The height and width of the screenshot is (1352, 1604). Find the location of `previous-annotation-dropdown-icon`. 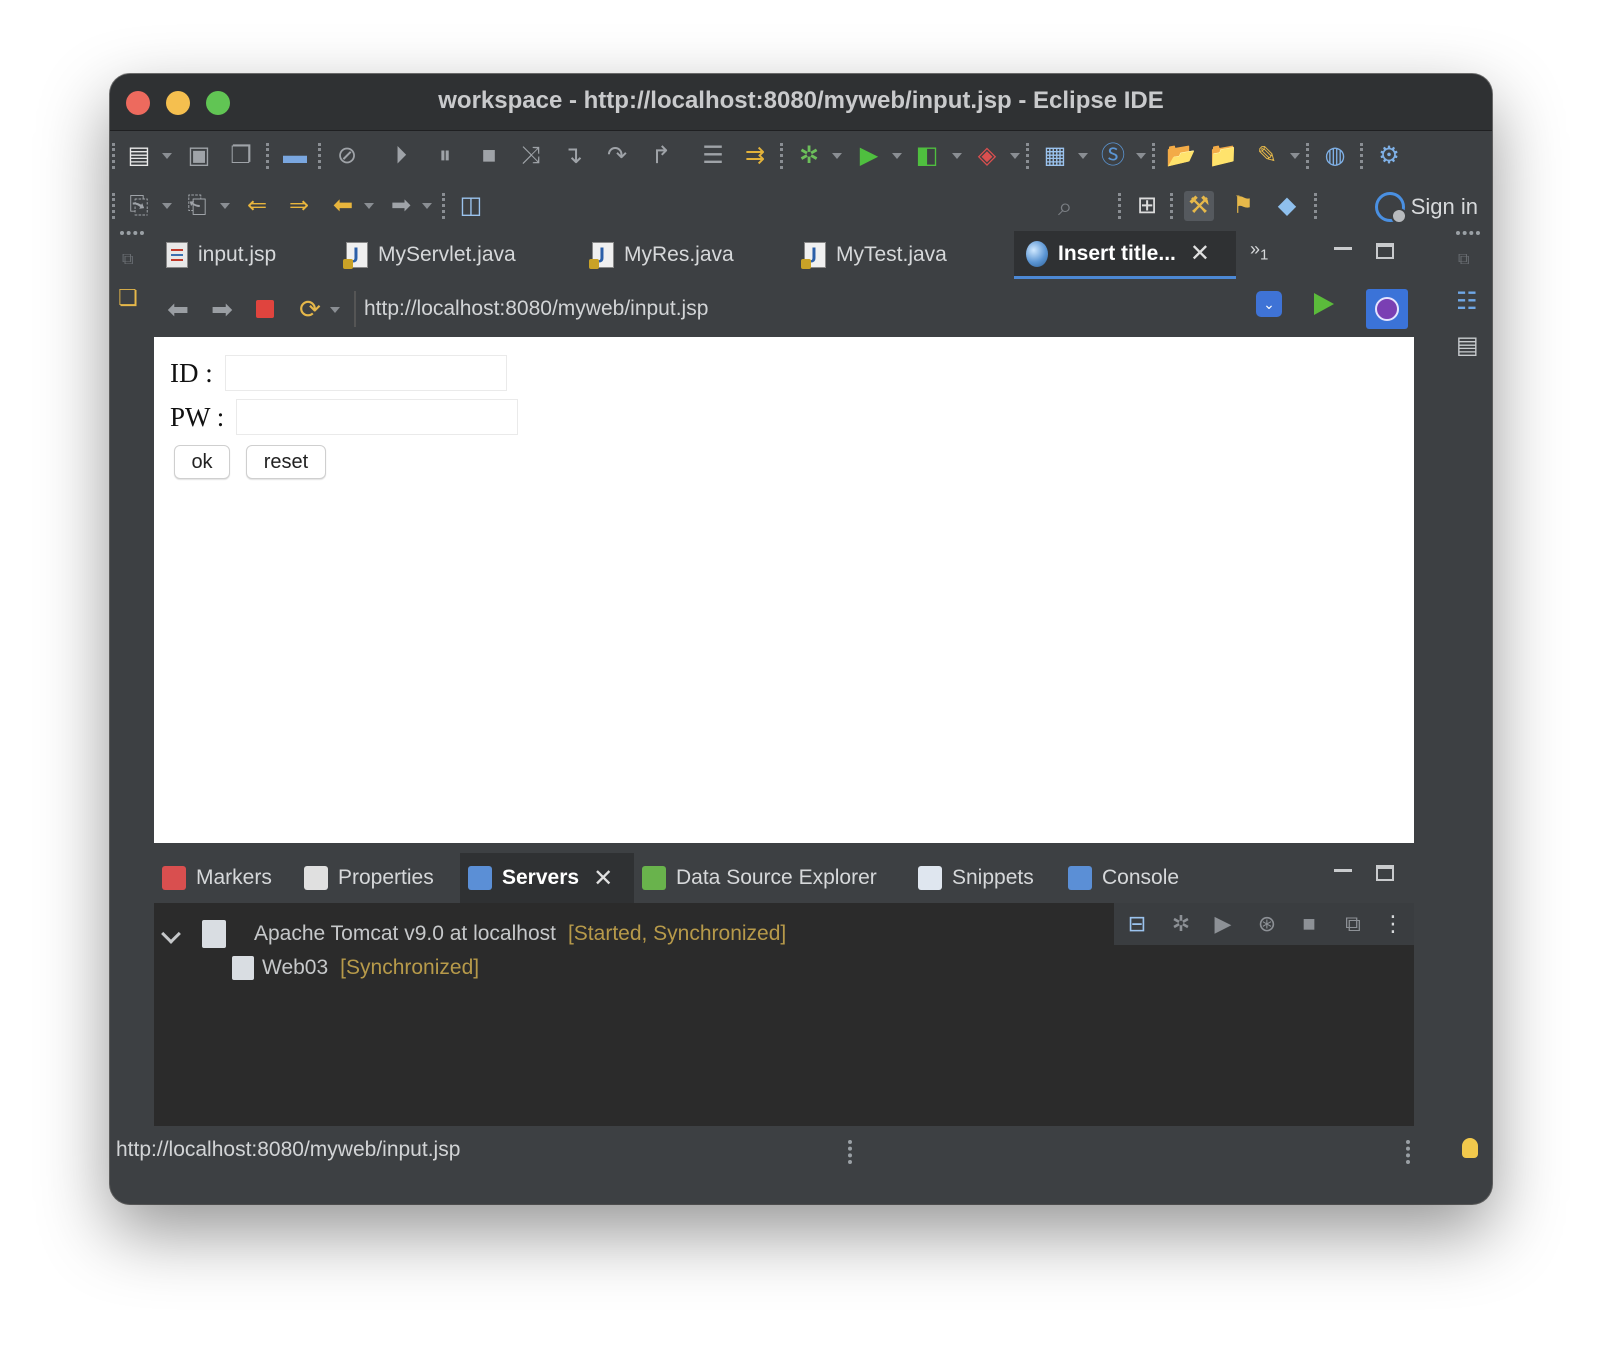

previous-annotation-dropdown-icon is located at coordinates (225, 206).